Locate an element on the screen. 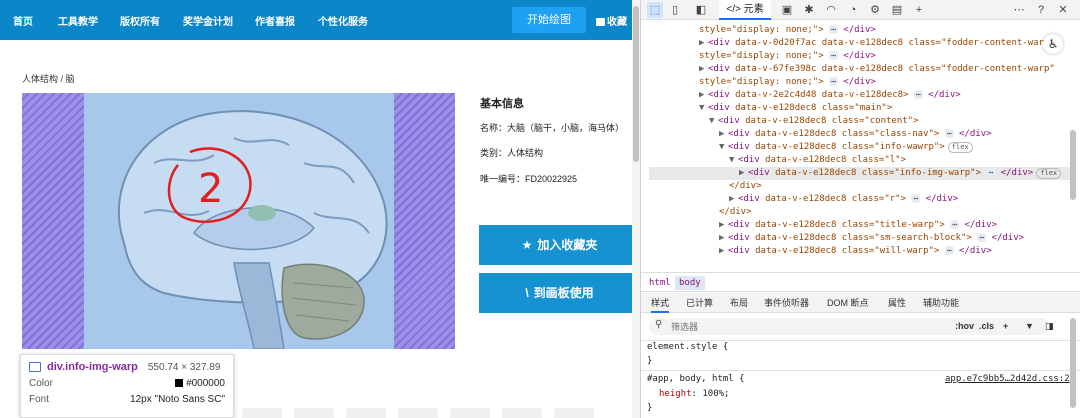 This screenshot has width=1080, height=418. tab-accessibility: 辅助功能 is located at coordinates (941, 303).